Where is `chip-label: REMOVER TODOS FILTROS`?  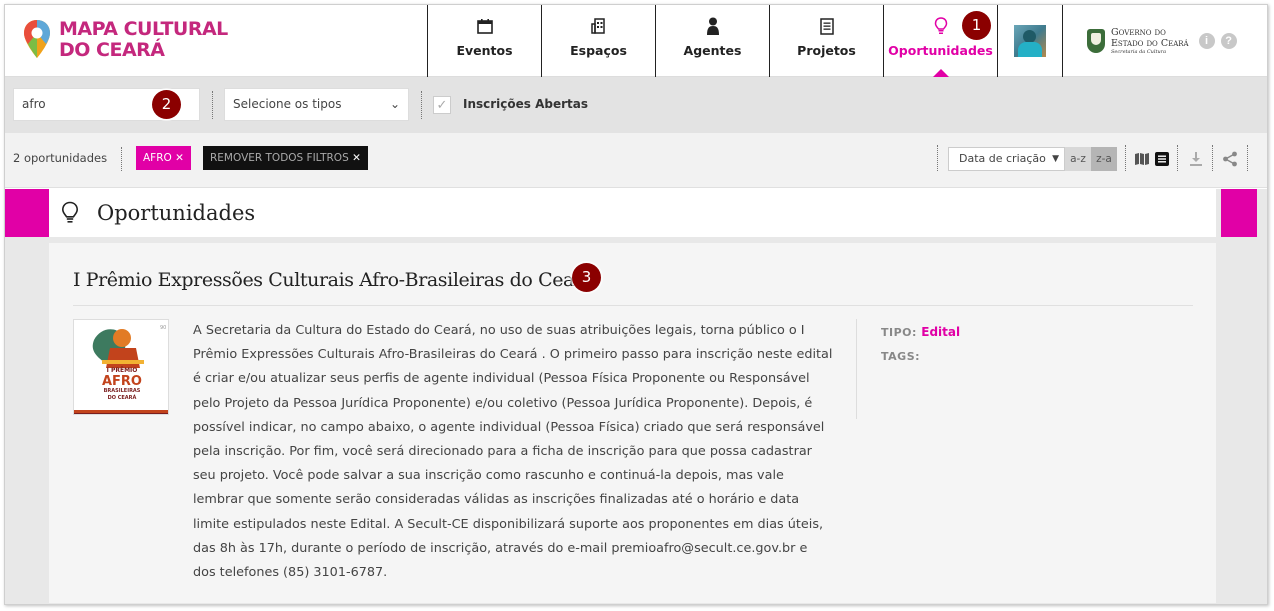
chip-label: REMOVER TODOS FILTROS is located at coordinates (279, 158).